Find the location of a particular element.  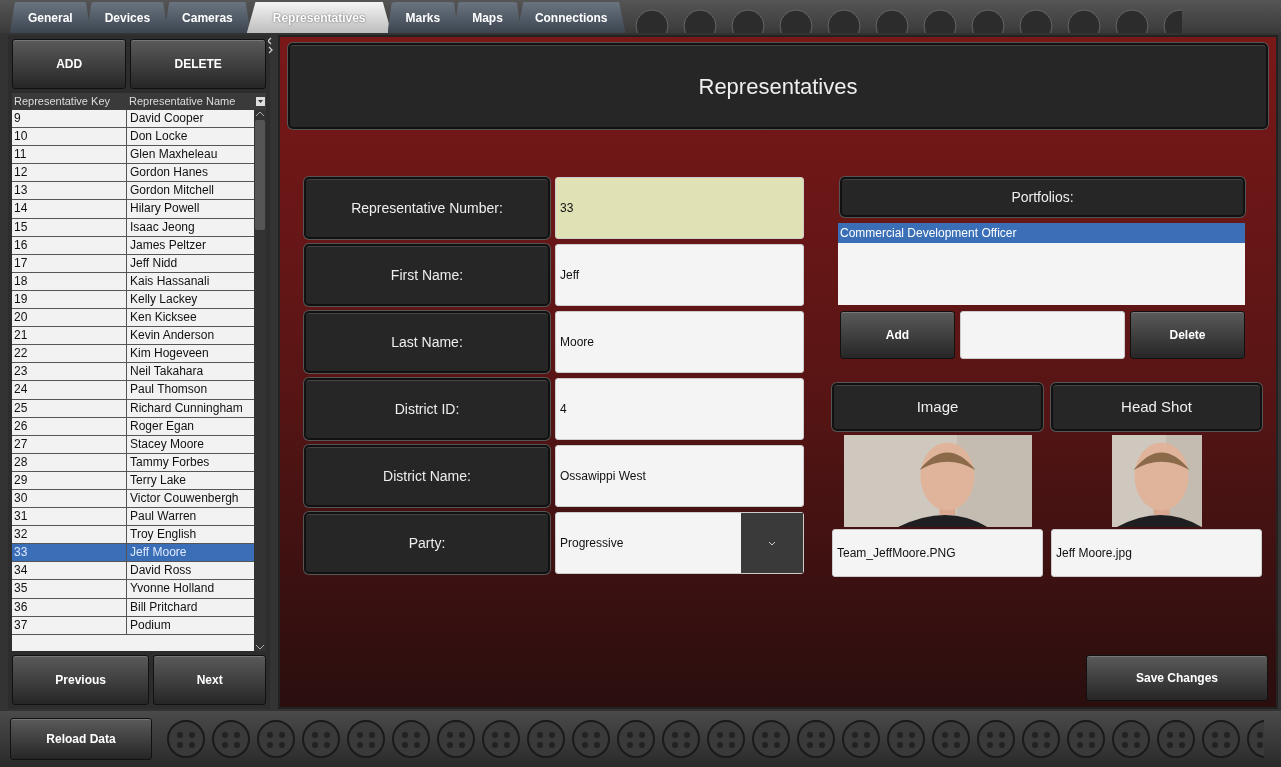

input-field: Jeff is located at coordinates (679, 275).